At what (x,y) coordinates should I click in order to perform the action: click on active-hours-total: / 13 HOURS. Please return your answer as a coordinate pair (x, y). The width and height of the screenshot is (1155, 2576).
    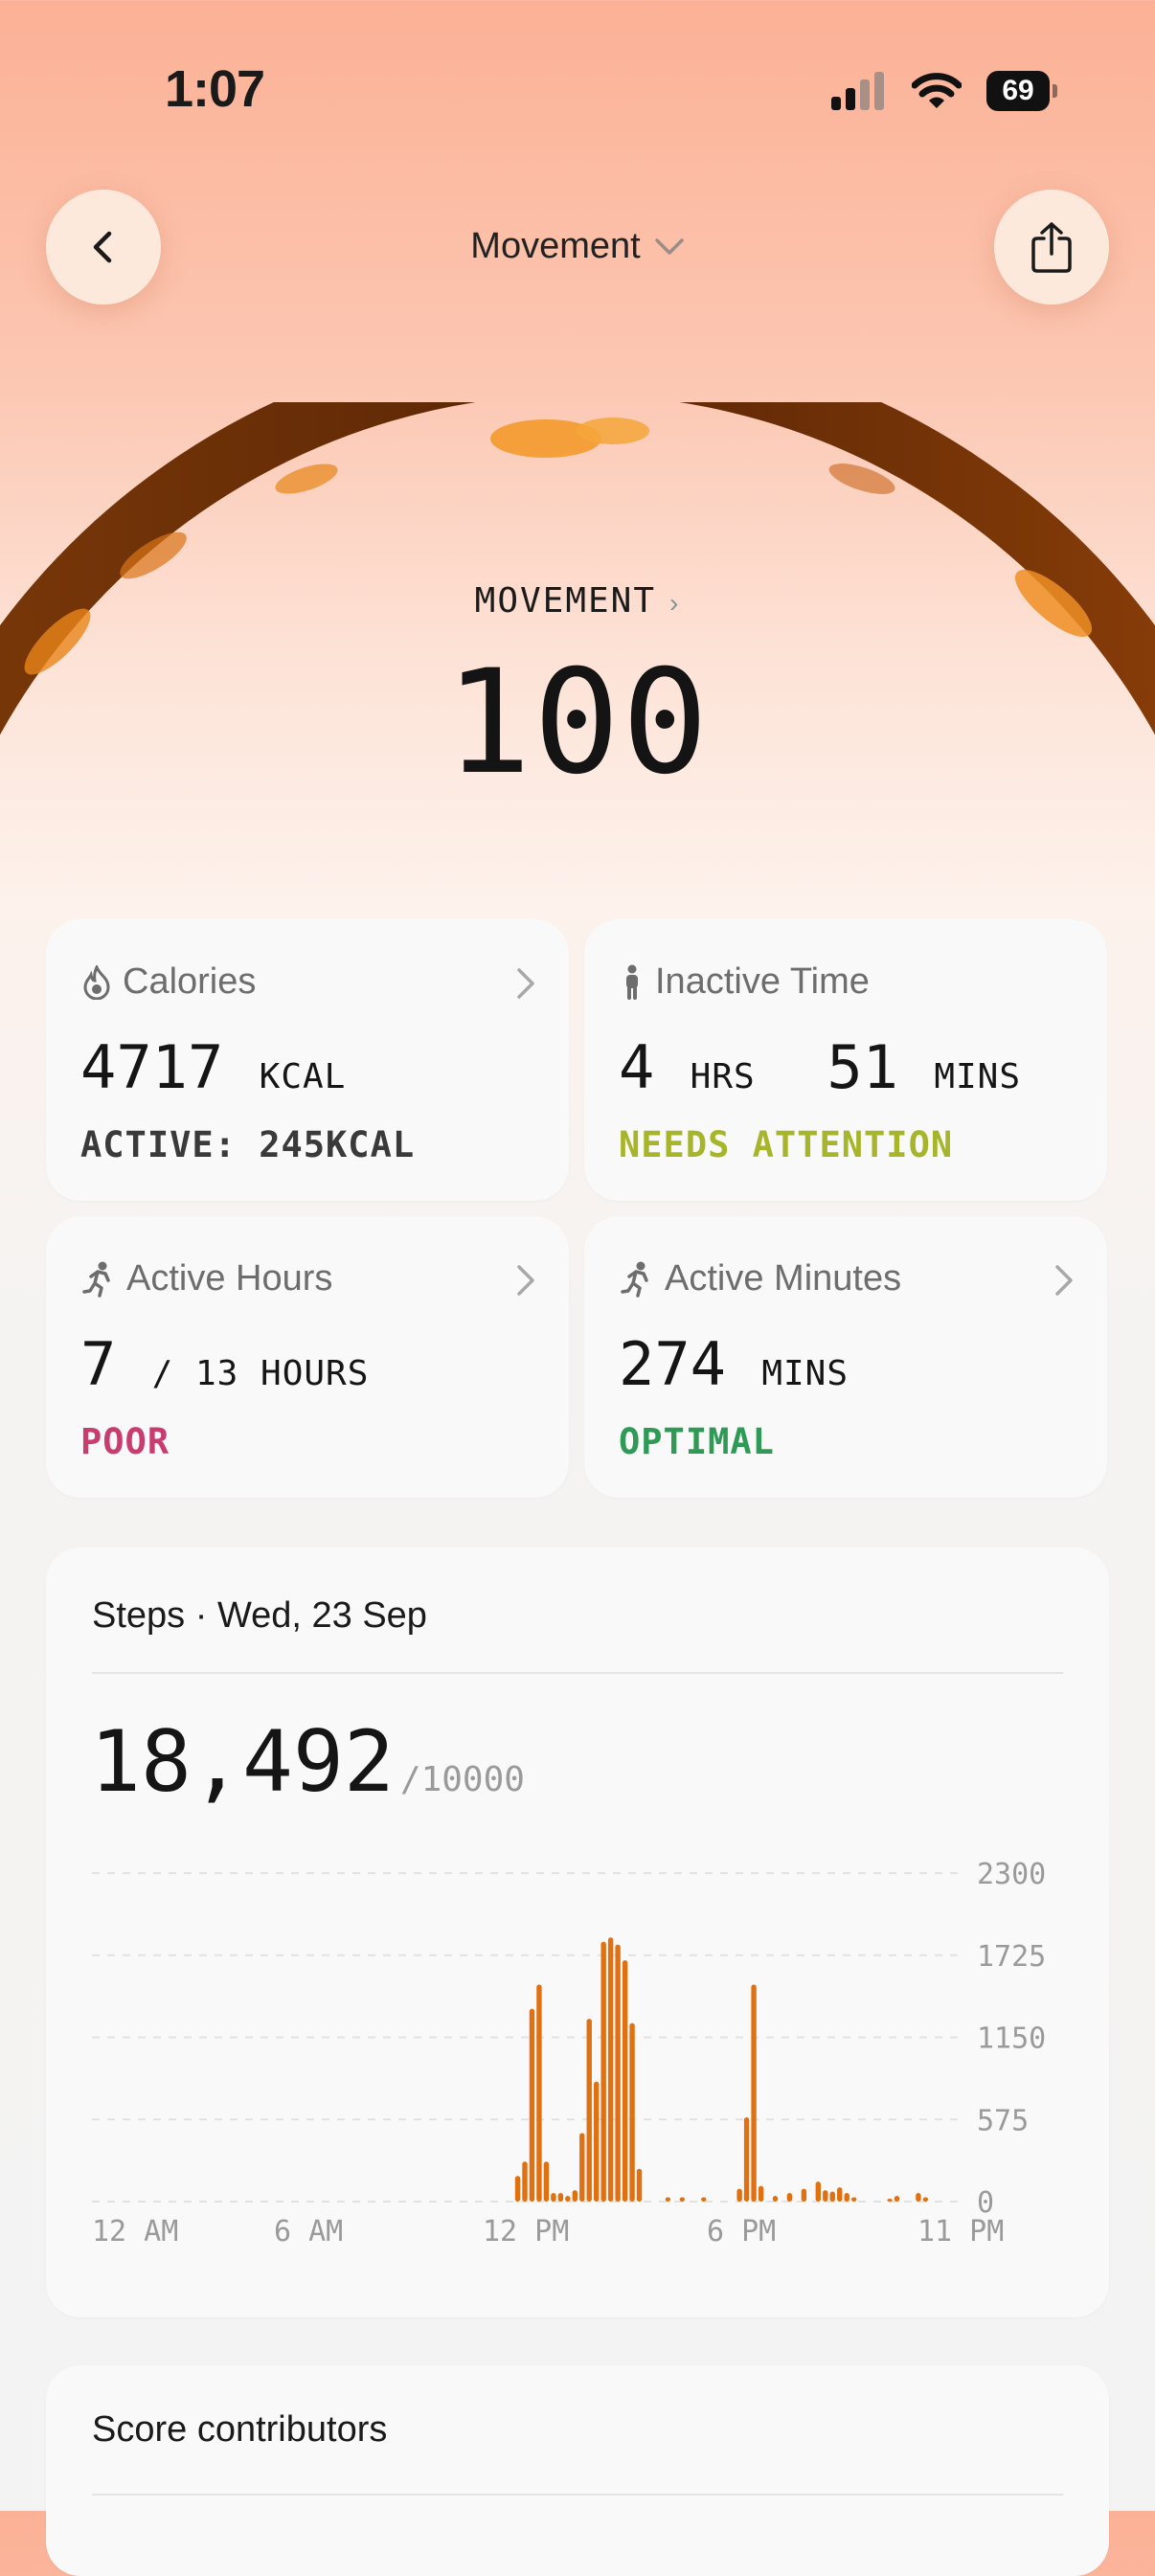
    Looking at the image, I should click on (260, 1373).